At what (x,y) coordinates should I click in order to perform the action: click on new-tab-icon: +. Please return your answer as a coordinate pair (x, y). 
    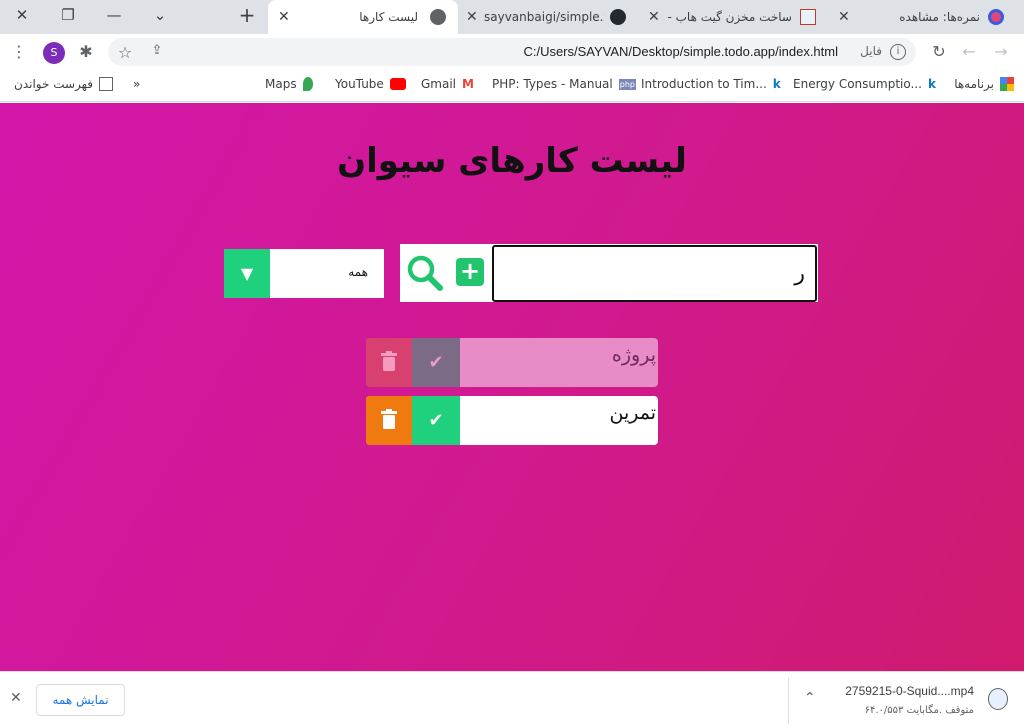
    Looking at the image, I should click on (247, 15).